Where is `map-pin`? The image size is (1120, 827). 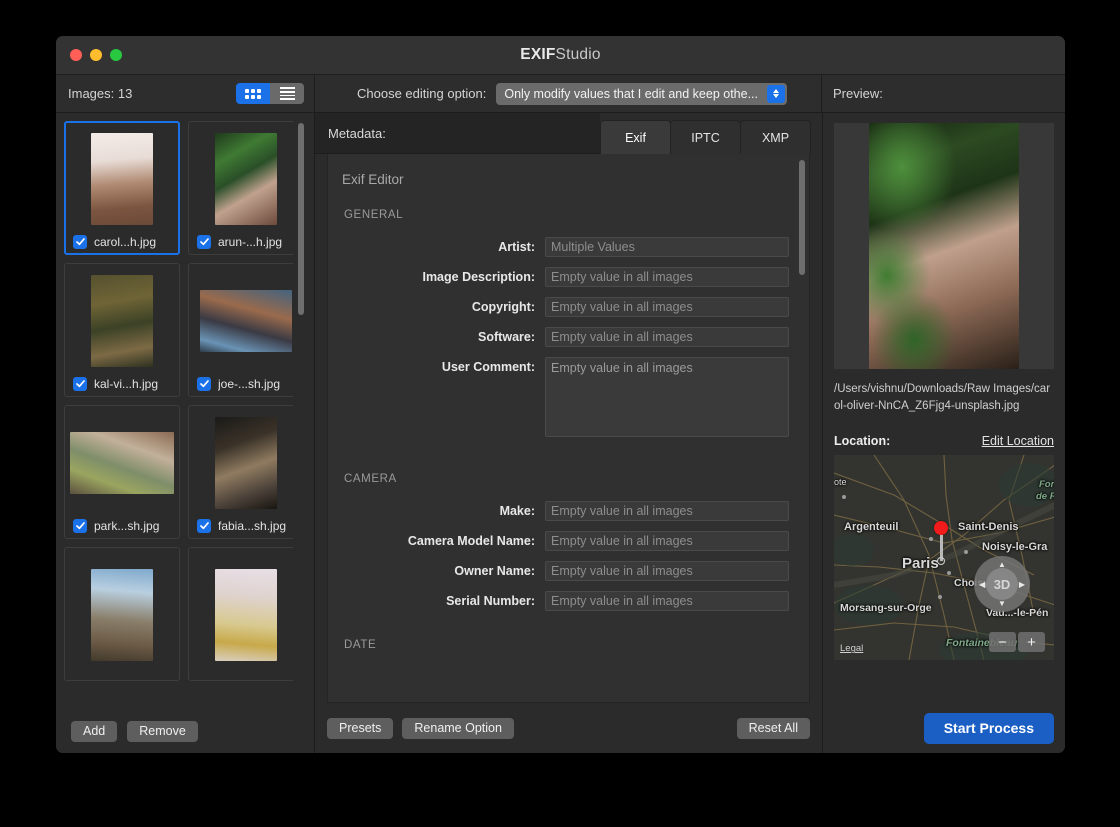 map-pin is located at coordinates (941, 543).